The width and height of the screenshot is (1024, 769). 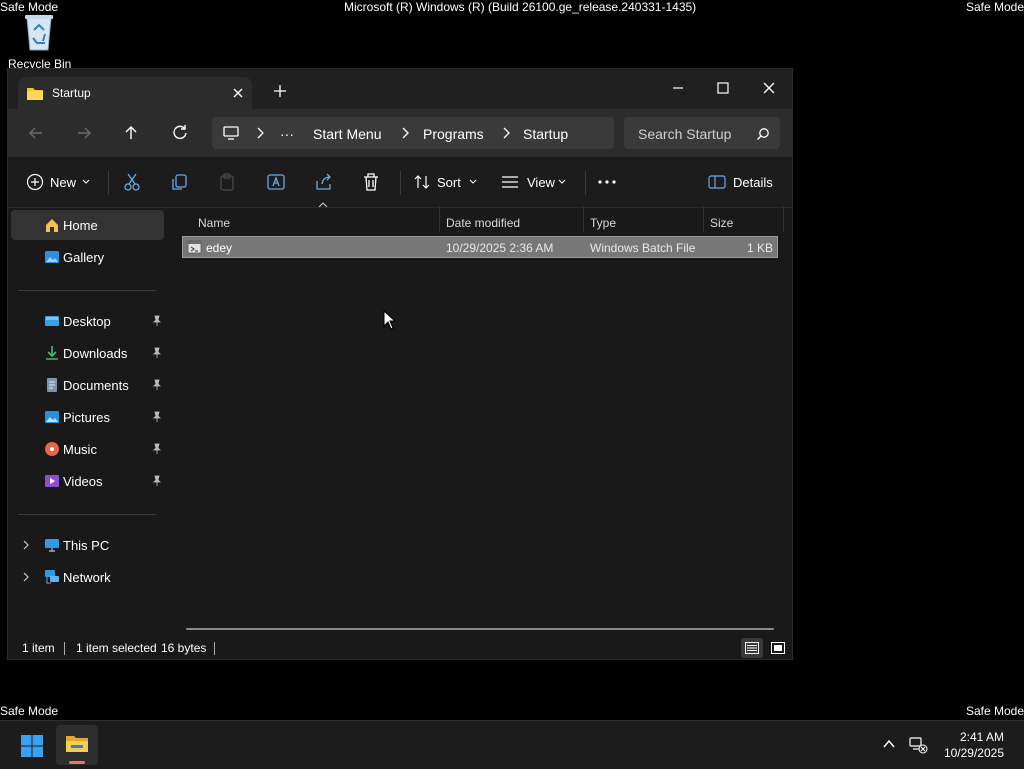 What do you see at coordinates (400, 89) in the screenshot?
I see `title-bar: Startup` at bounding box center [400, 89].